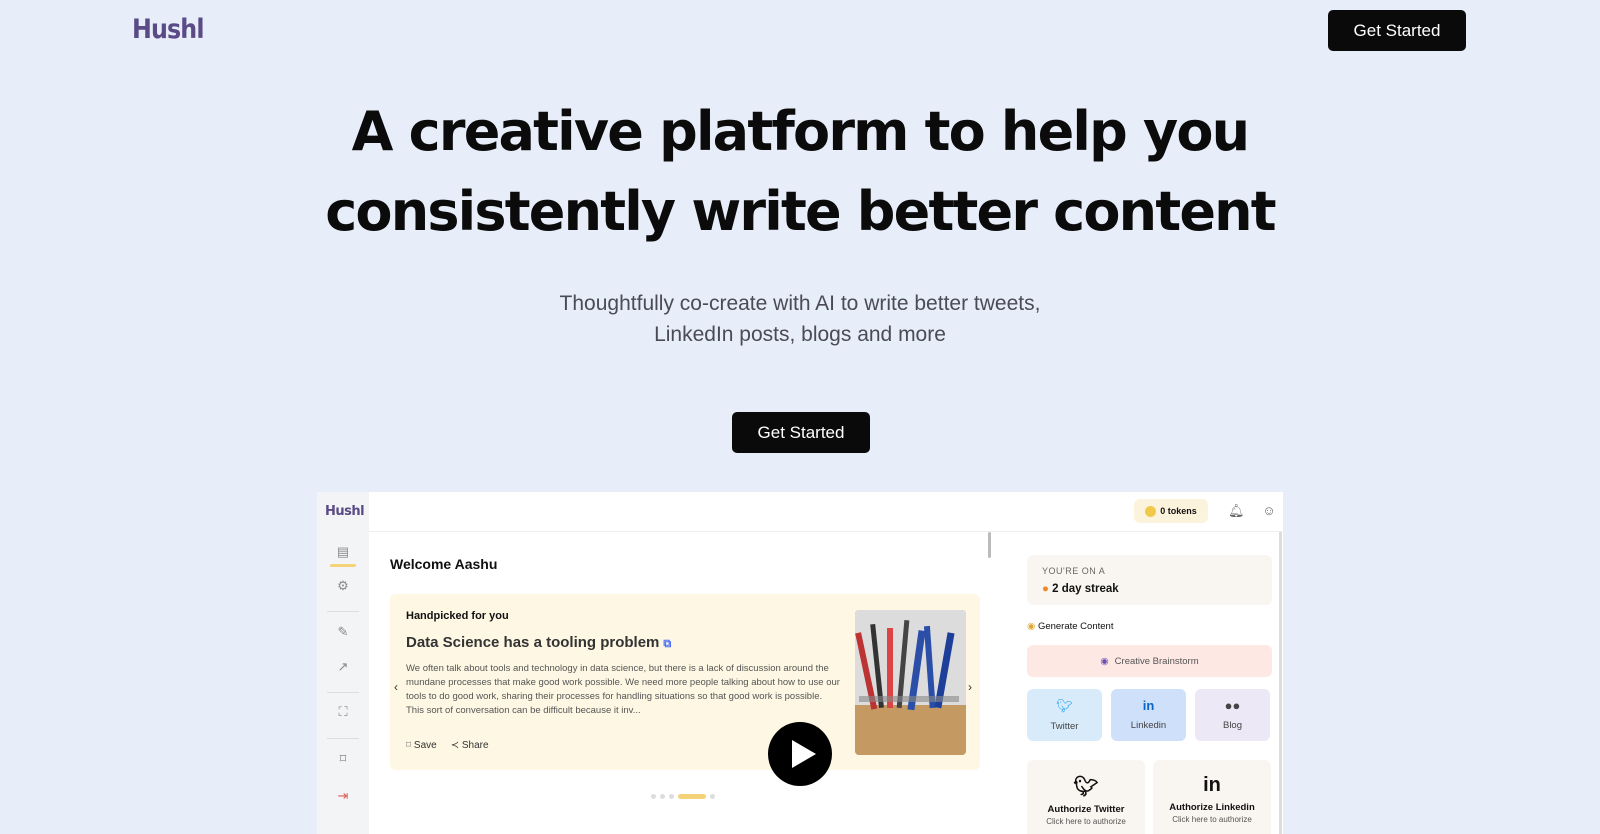  What do you see at coordinates (1232, 725) in the screenshot?
I see `blog-tile-label: Blog` at bounding box center [1232, 725].